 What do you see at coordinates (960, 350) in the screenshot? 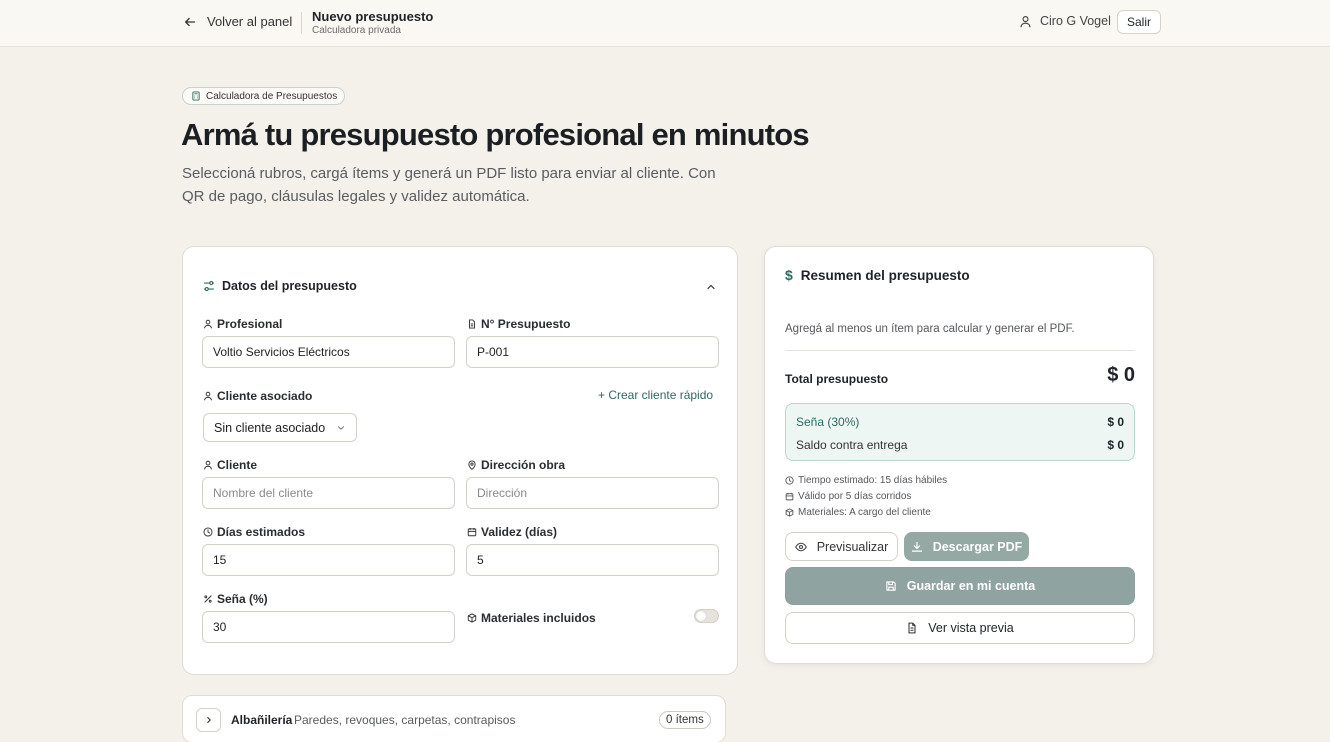
I see `summary-divider` at bounding box center [960, 350].